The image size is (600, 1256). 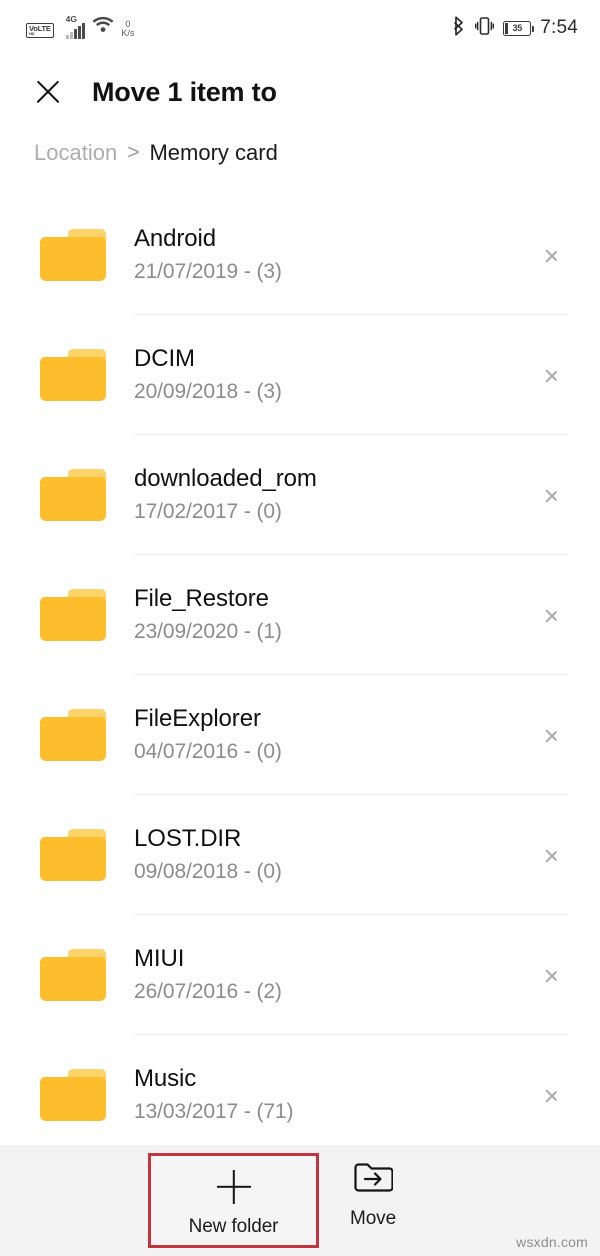 I want to click on folder-meta: FileExplorer 04/07/2016 - (0), so click(x=336, y=735).